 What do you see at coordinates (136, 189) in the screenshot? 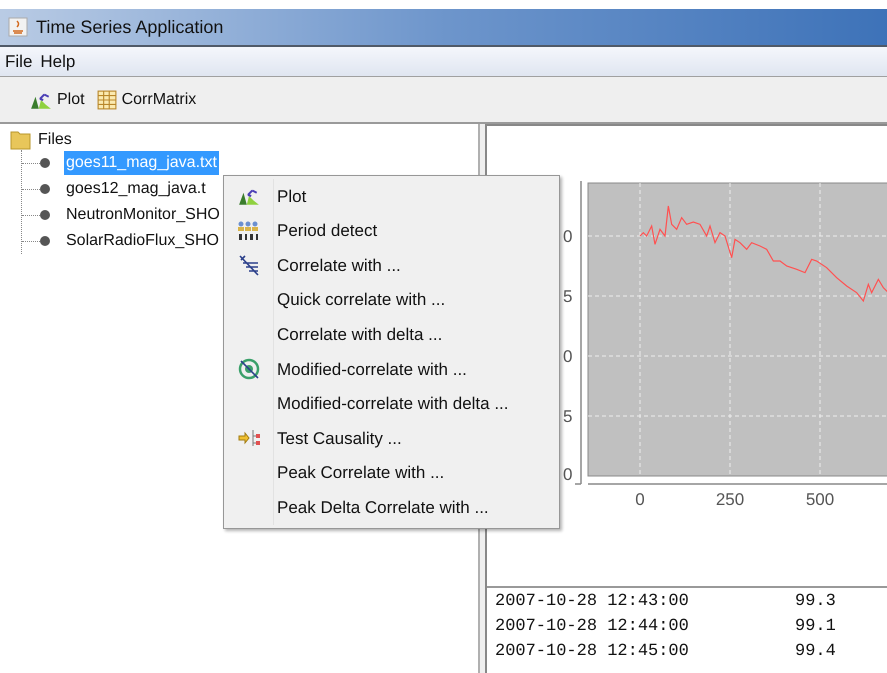
I see `tree-item: goes12_mag_java.t` at bounding box center [136, 189].